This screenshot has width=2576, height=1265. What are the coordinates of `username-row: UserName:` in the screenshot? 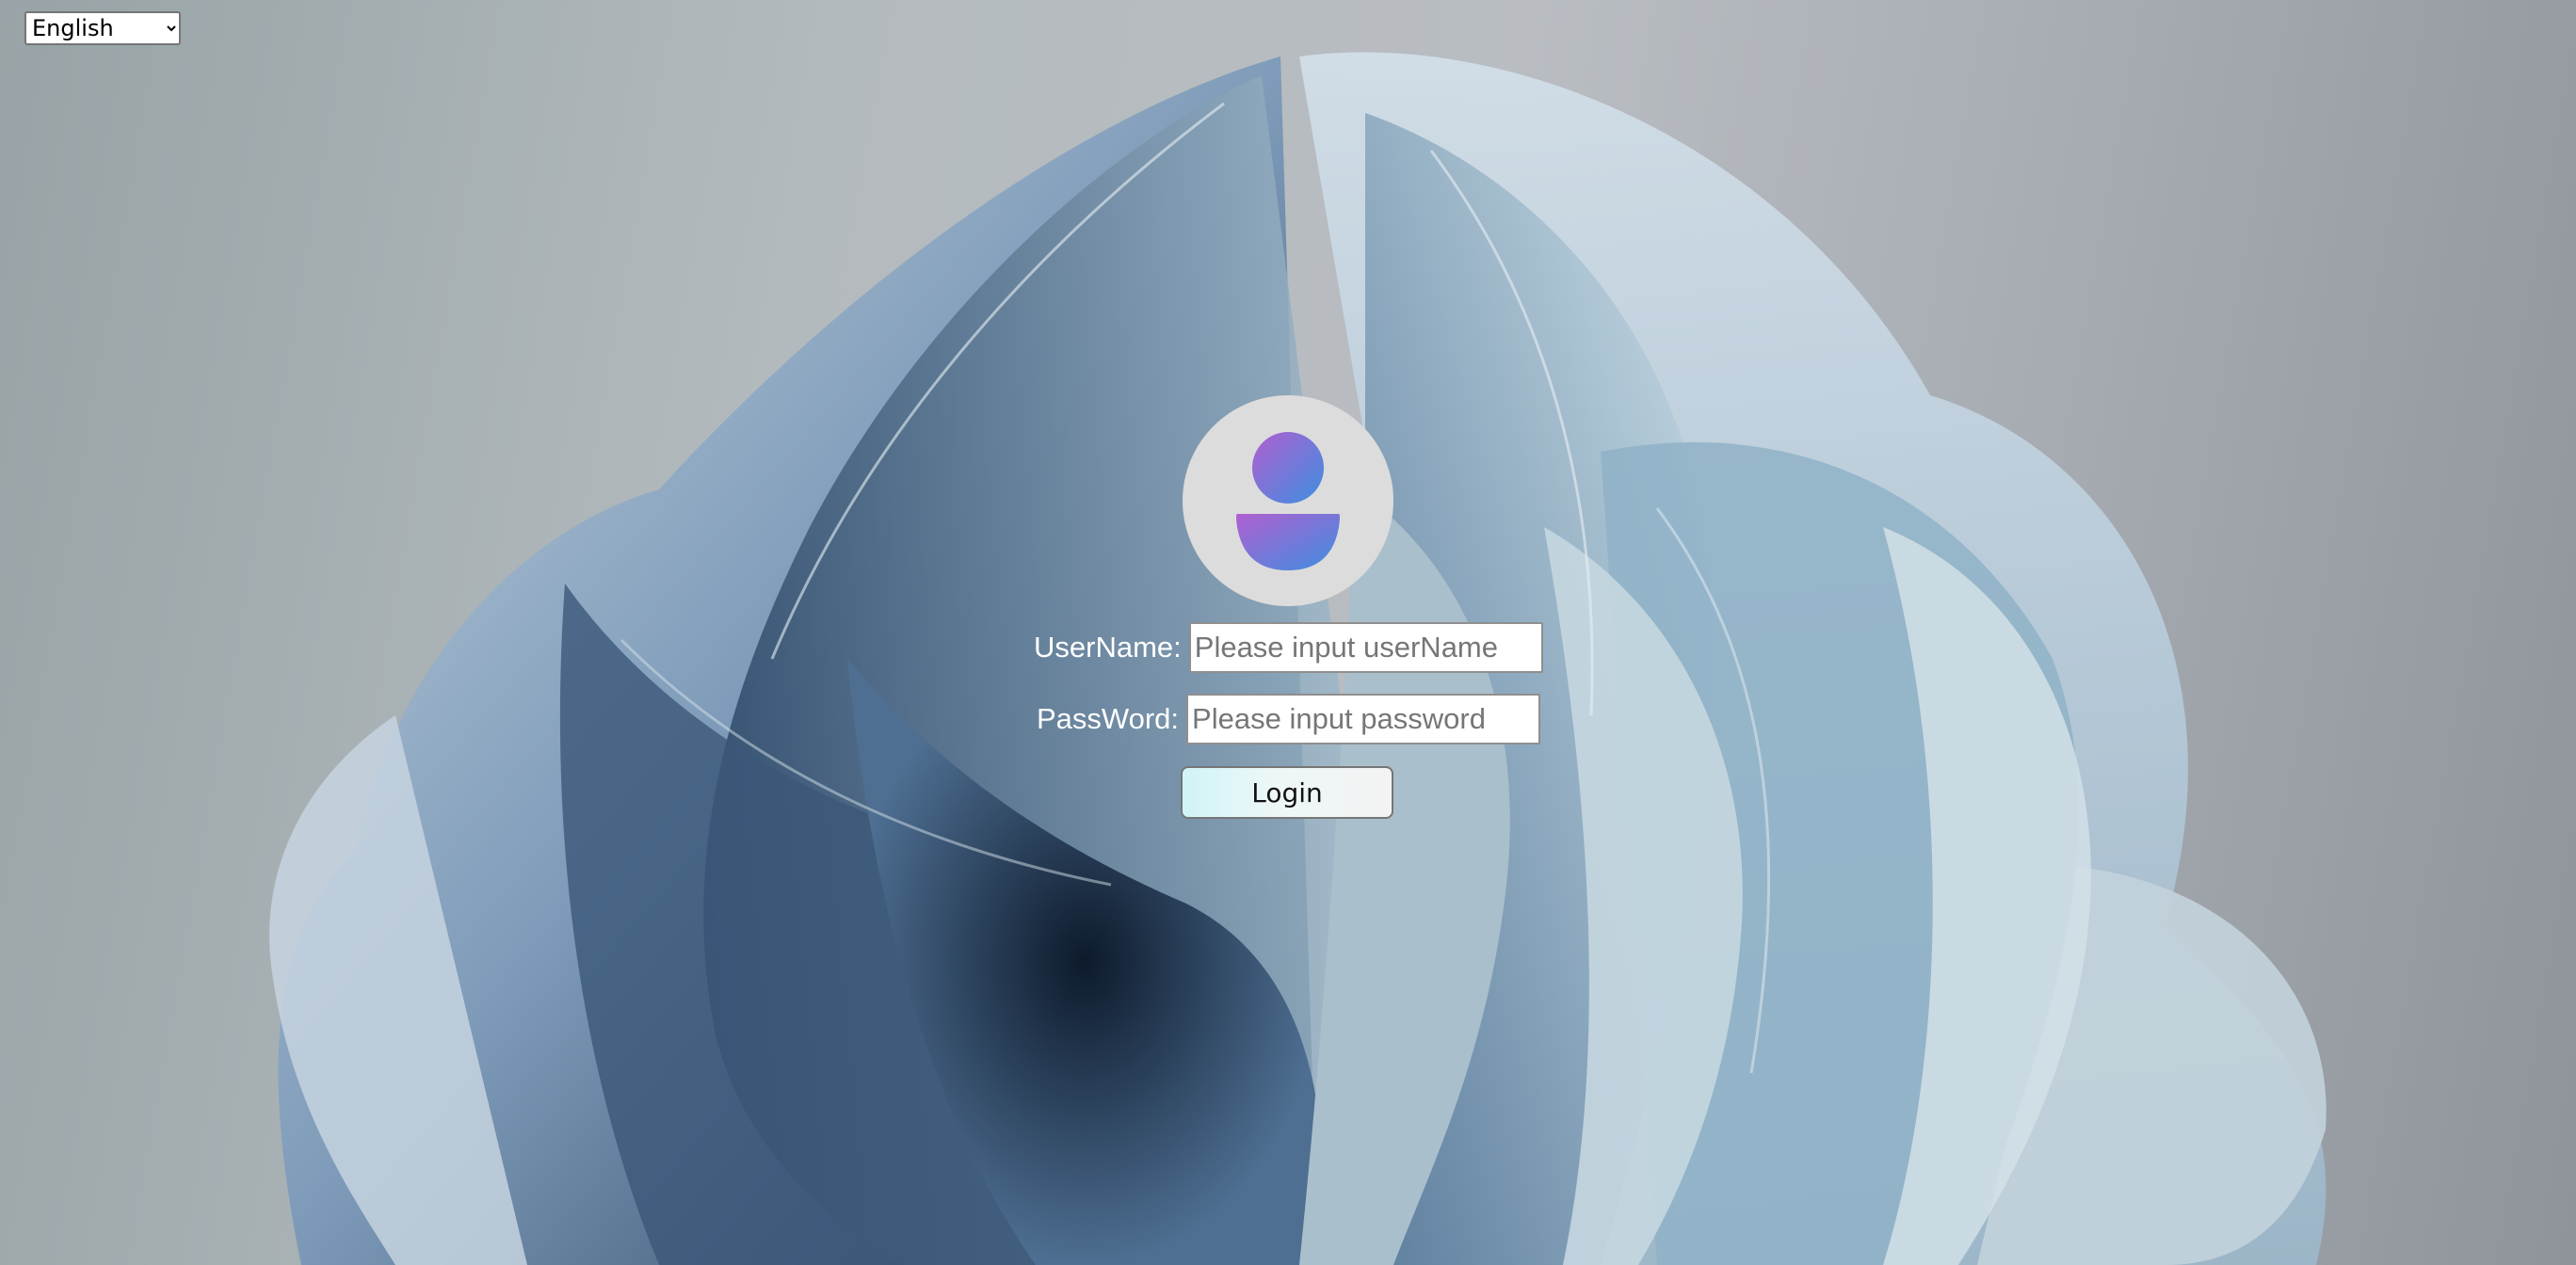 It's located at (1288, 648).